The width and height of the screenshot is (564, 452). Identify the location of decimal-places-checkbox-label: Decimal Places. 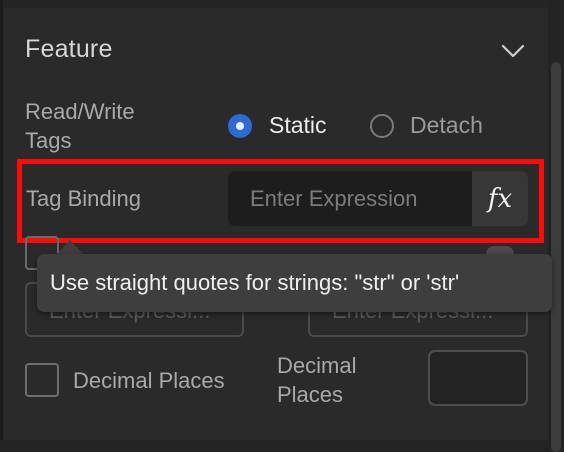
(149, 380).